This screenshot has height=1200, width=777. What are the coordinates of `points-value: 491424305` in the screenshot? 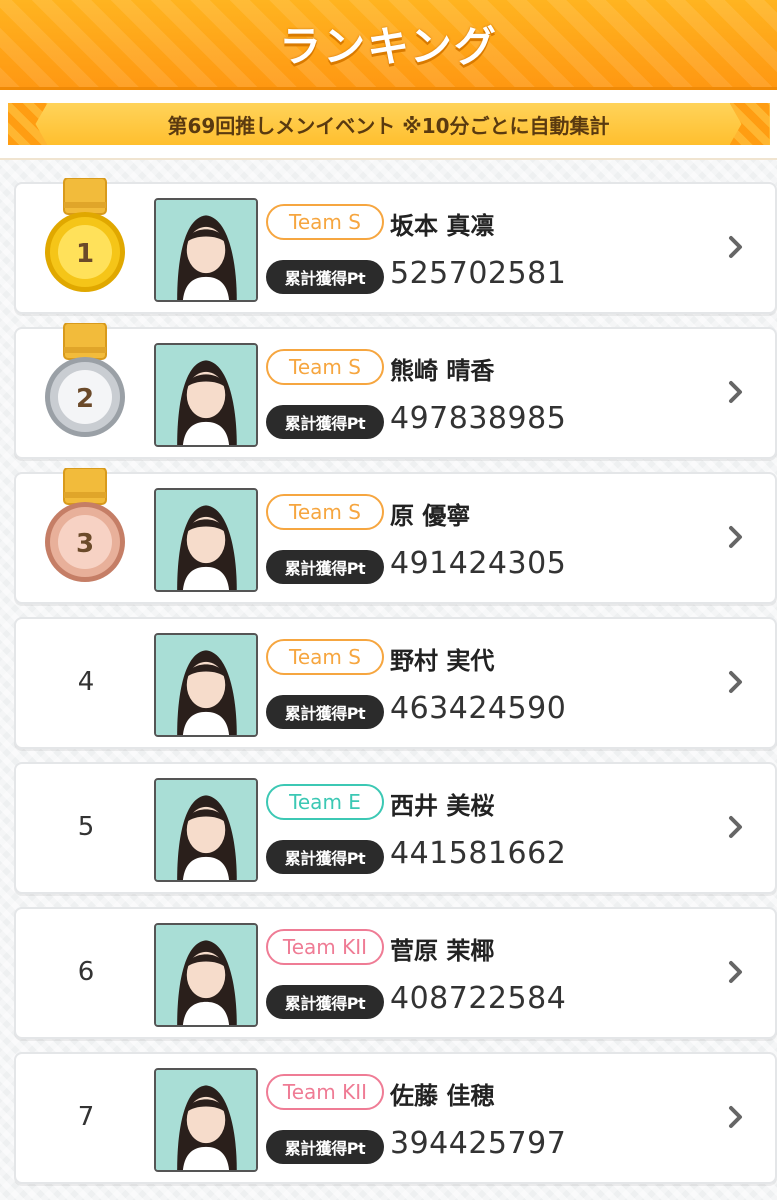 It's located at (478, 563).